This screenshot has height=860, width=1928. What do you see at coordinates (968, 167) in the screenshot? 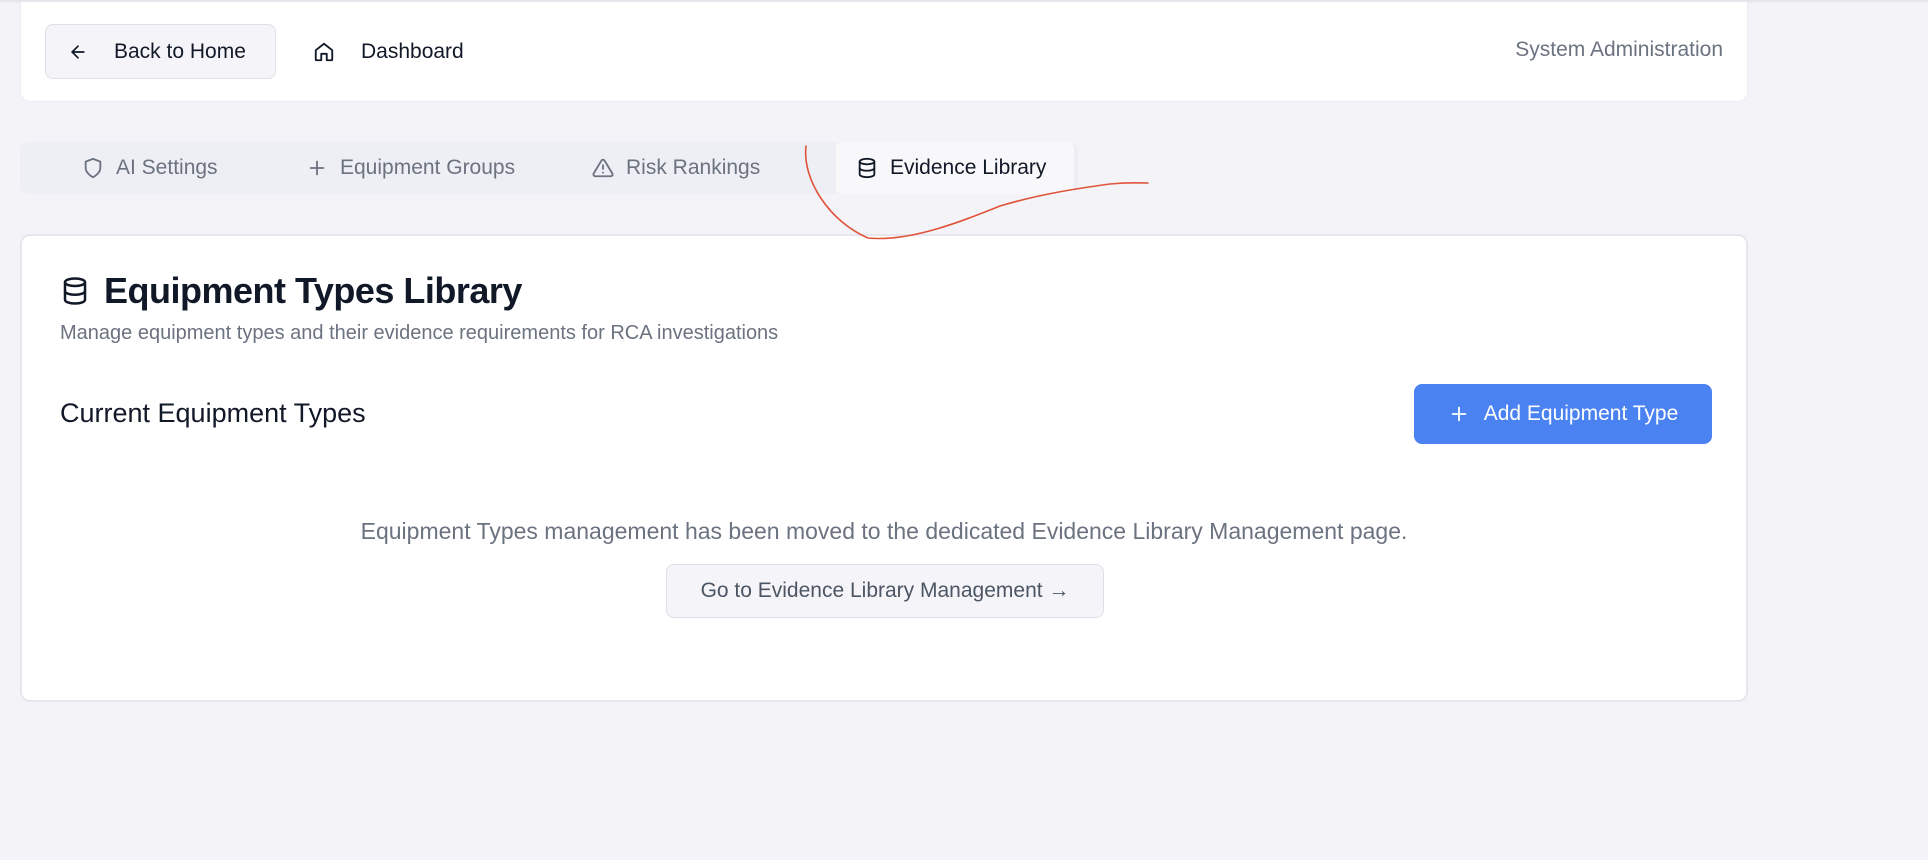
I see `tab-label: Evidence Library` at bounding box center [968, 167].